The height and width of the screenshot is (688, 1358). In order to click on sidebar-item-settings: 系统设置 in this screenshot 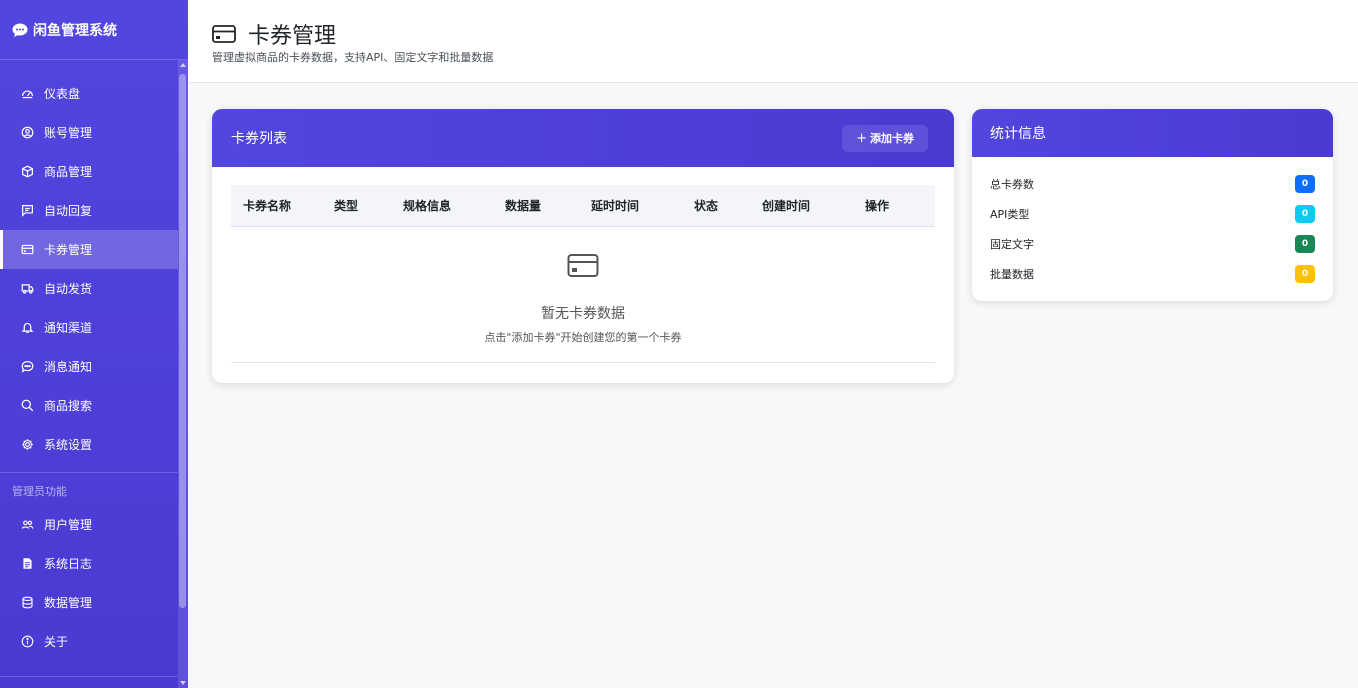, I will do `click(89, 444)`.